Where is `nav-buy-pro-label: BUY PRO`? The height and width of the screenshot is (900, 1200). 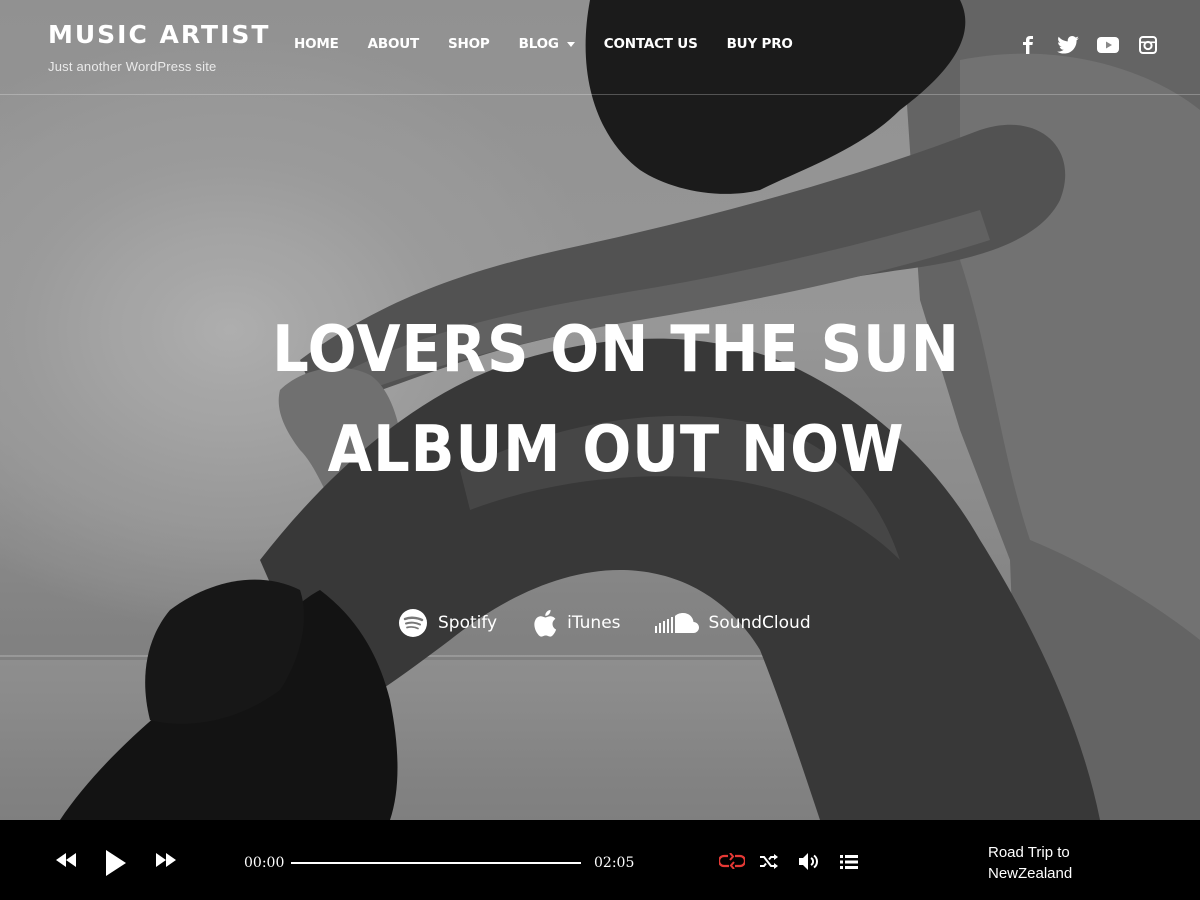 nav-buy-pro-label: BUY PRO is located at coordinates (759, 44).